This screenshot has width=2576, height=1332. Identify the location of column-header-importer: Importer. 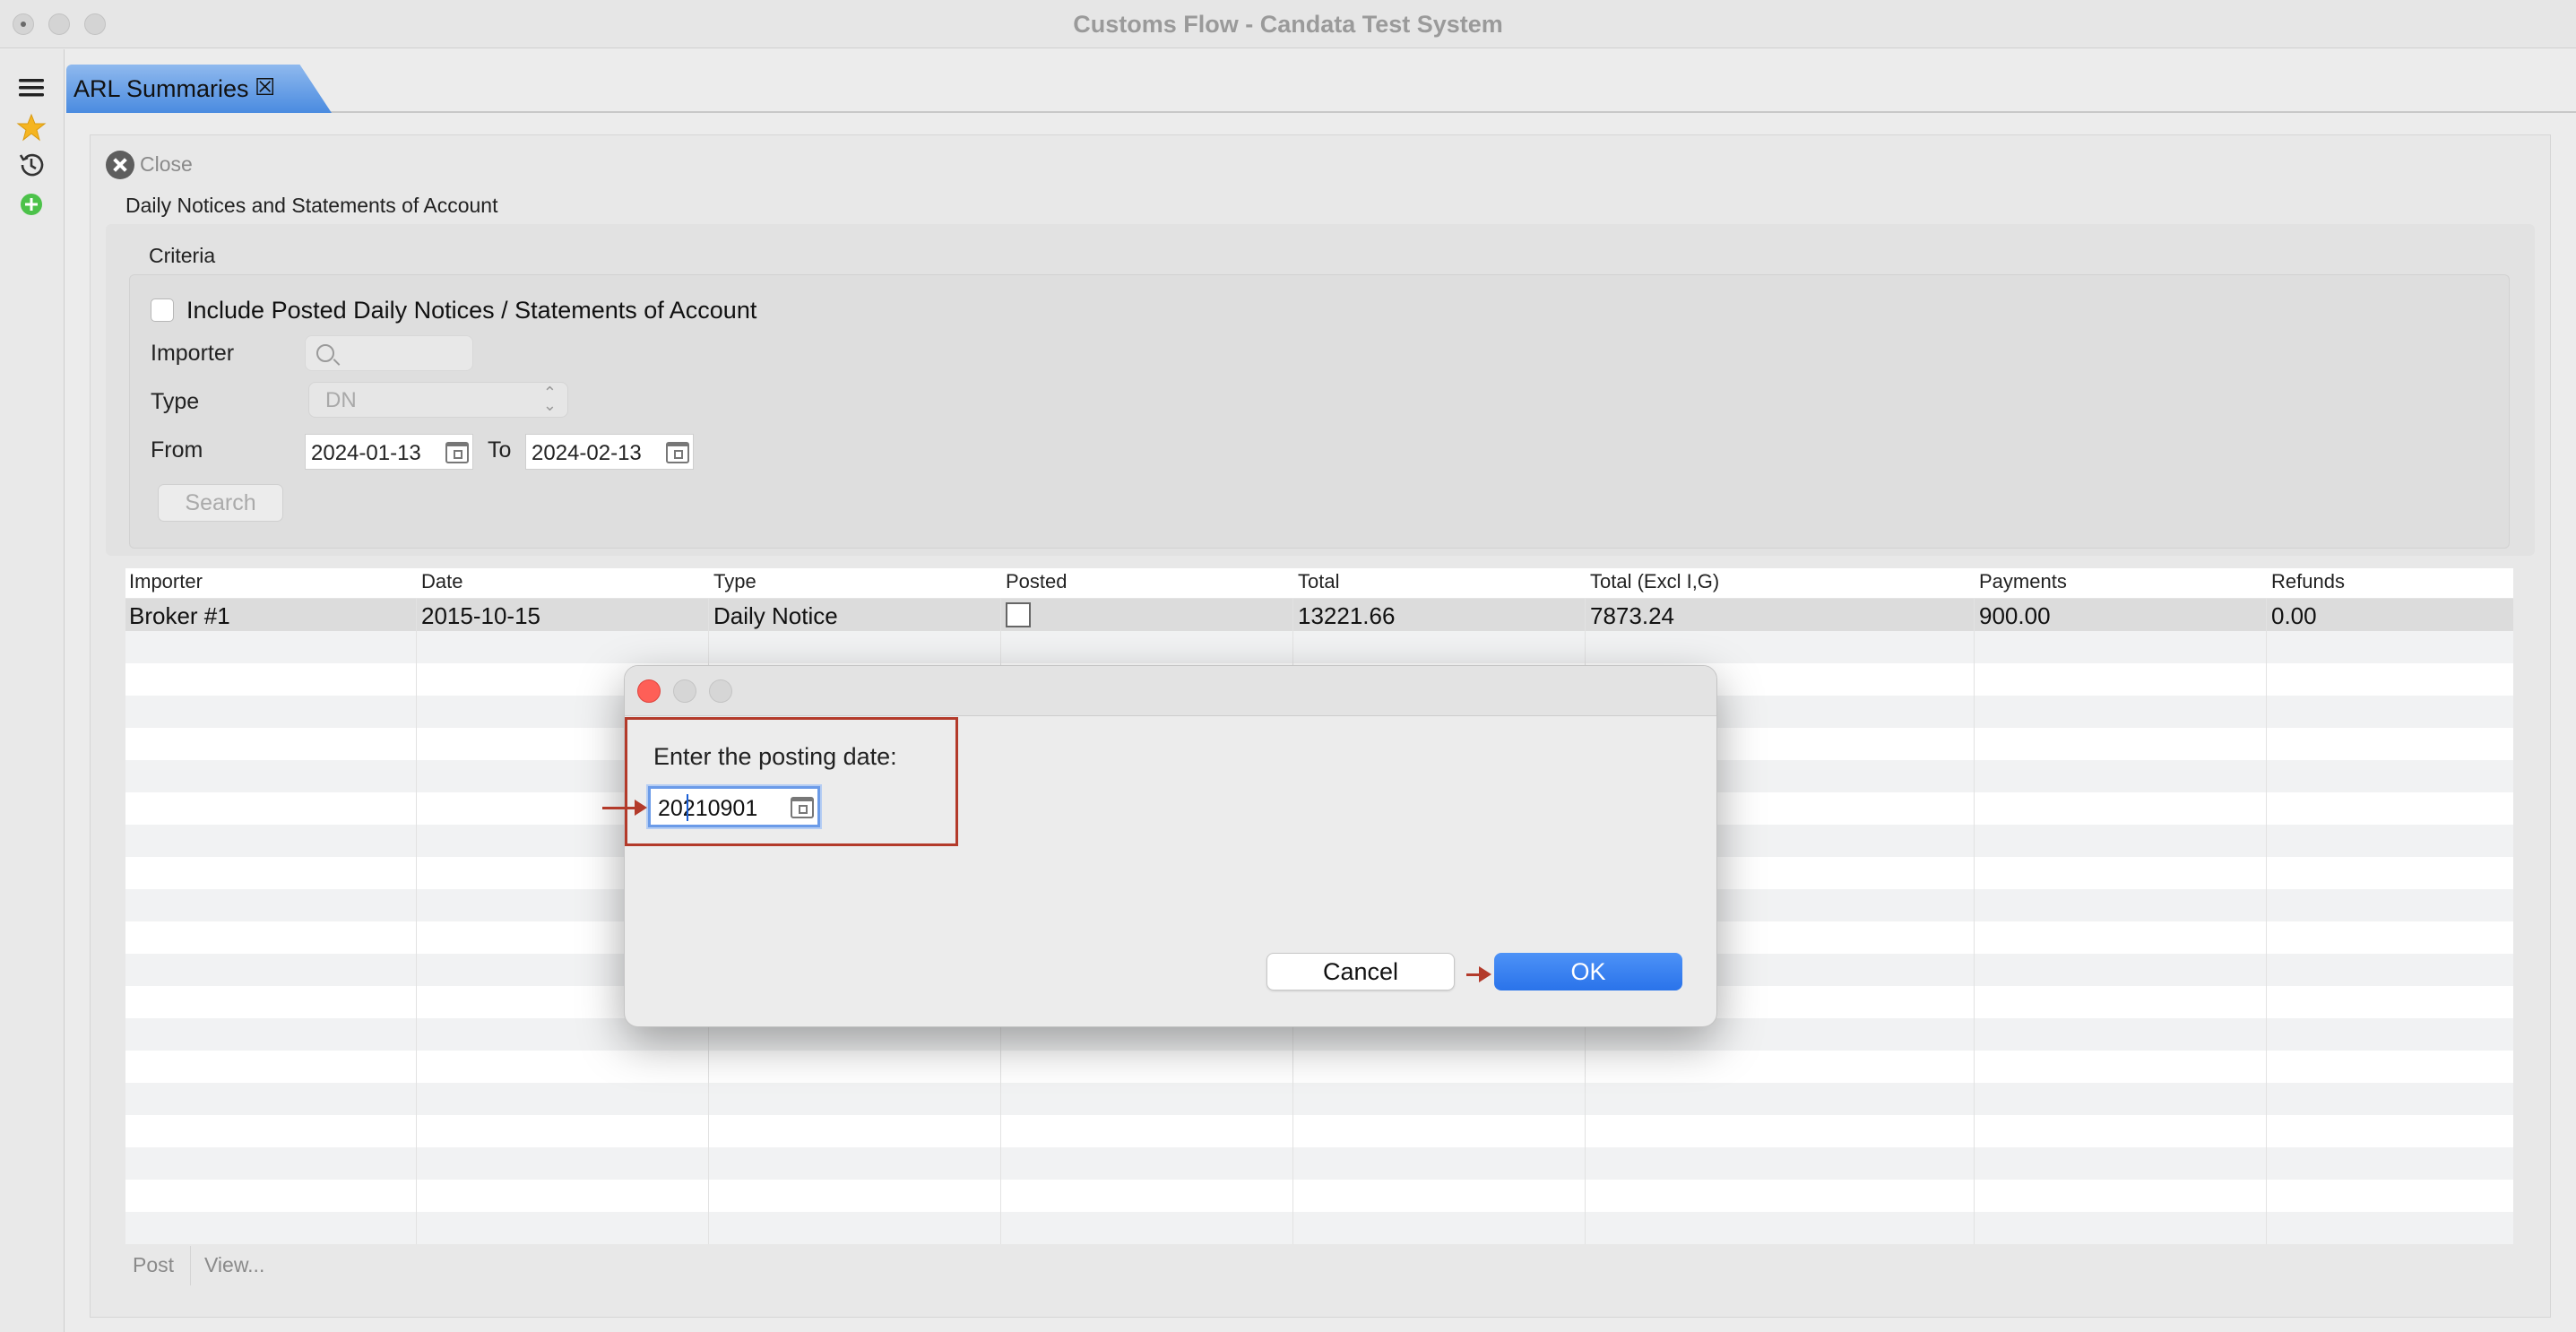
(166, 582).